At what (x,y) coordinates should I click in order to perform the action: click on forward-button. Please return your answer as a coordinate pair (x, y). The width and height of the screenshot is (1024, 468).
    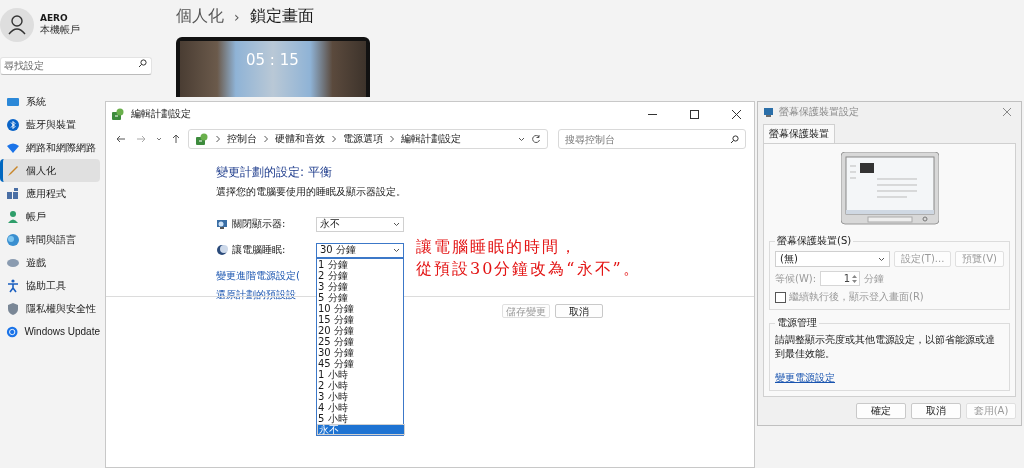
    Looking at the image, I should click on (141, 139).